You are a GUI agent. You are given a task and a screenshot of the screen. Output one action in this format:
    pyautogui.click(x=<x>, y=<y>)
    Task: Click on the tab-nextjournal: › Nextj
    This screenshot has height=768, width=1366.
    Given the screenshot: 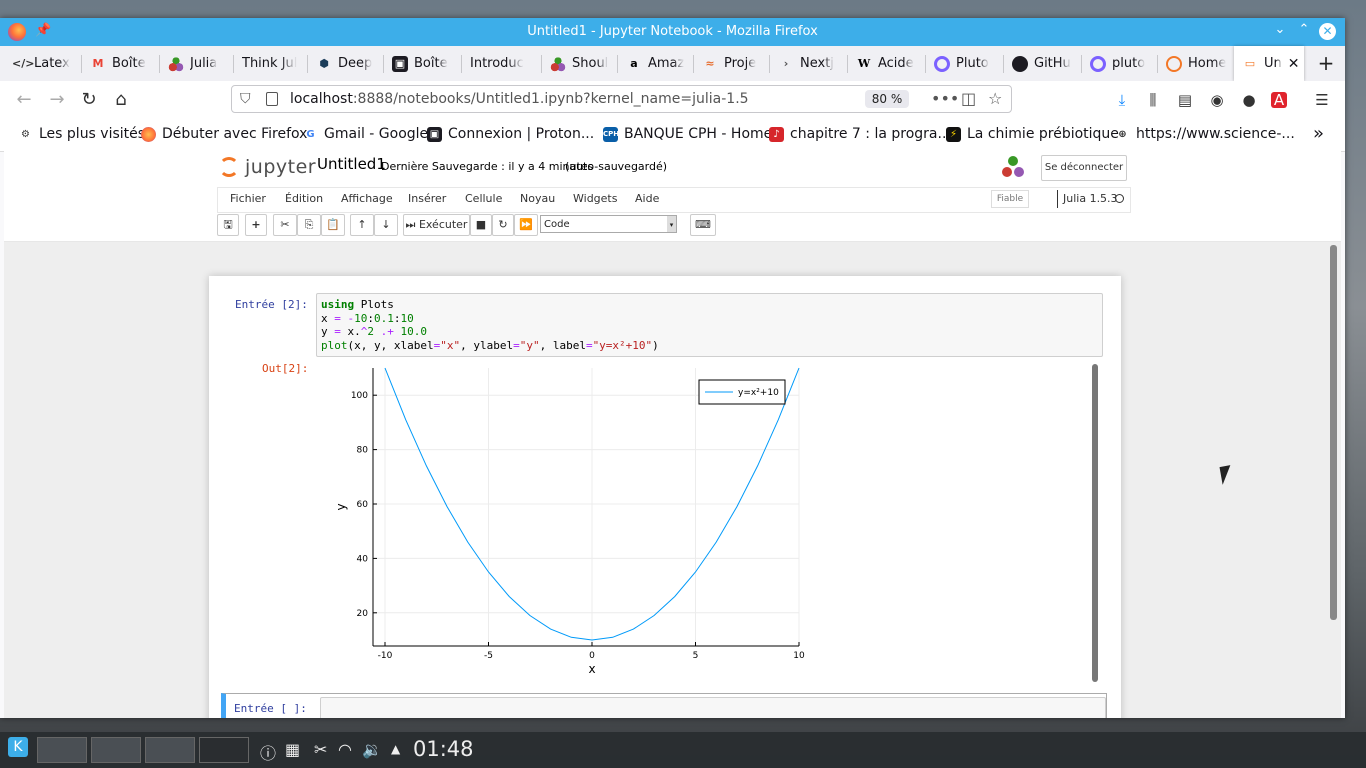 What is the action you would take?
    pyautogui.click(x=809, y=63)
    